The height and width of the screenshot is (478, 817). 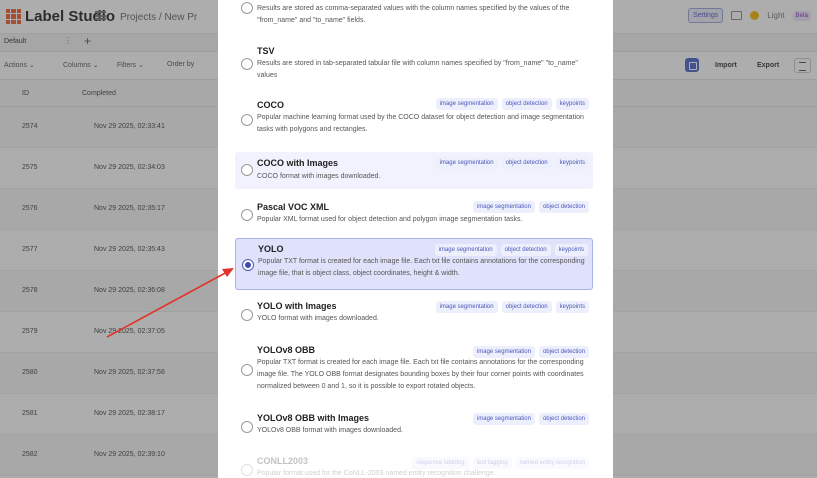 What do you see at coordinates (270, 105) in the screenshot?
I see `format-title: COCO` at bounding box center [270, 105].